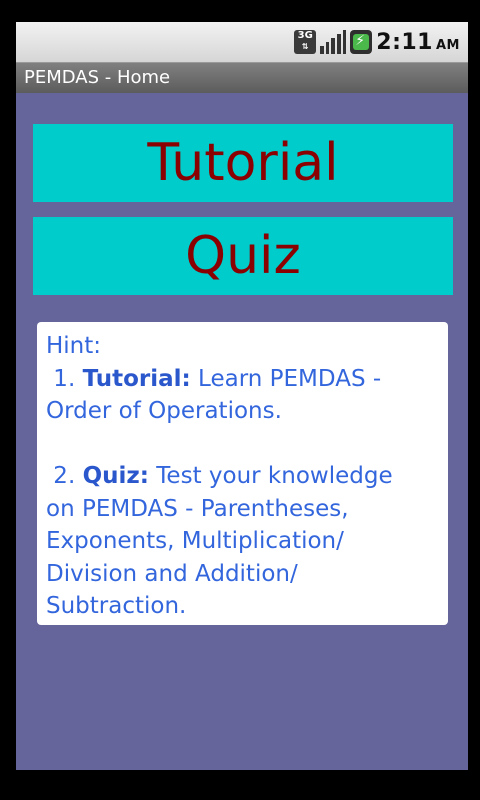  I want to click on hint-item-2-line-4: Division and Addition/, so click(172, 573).